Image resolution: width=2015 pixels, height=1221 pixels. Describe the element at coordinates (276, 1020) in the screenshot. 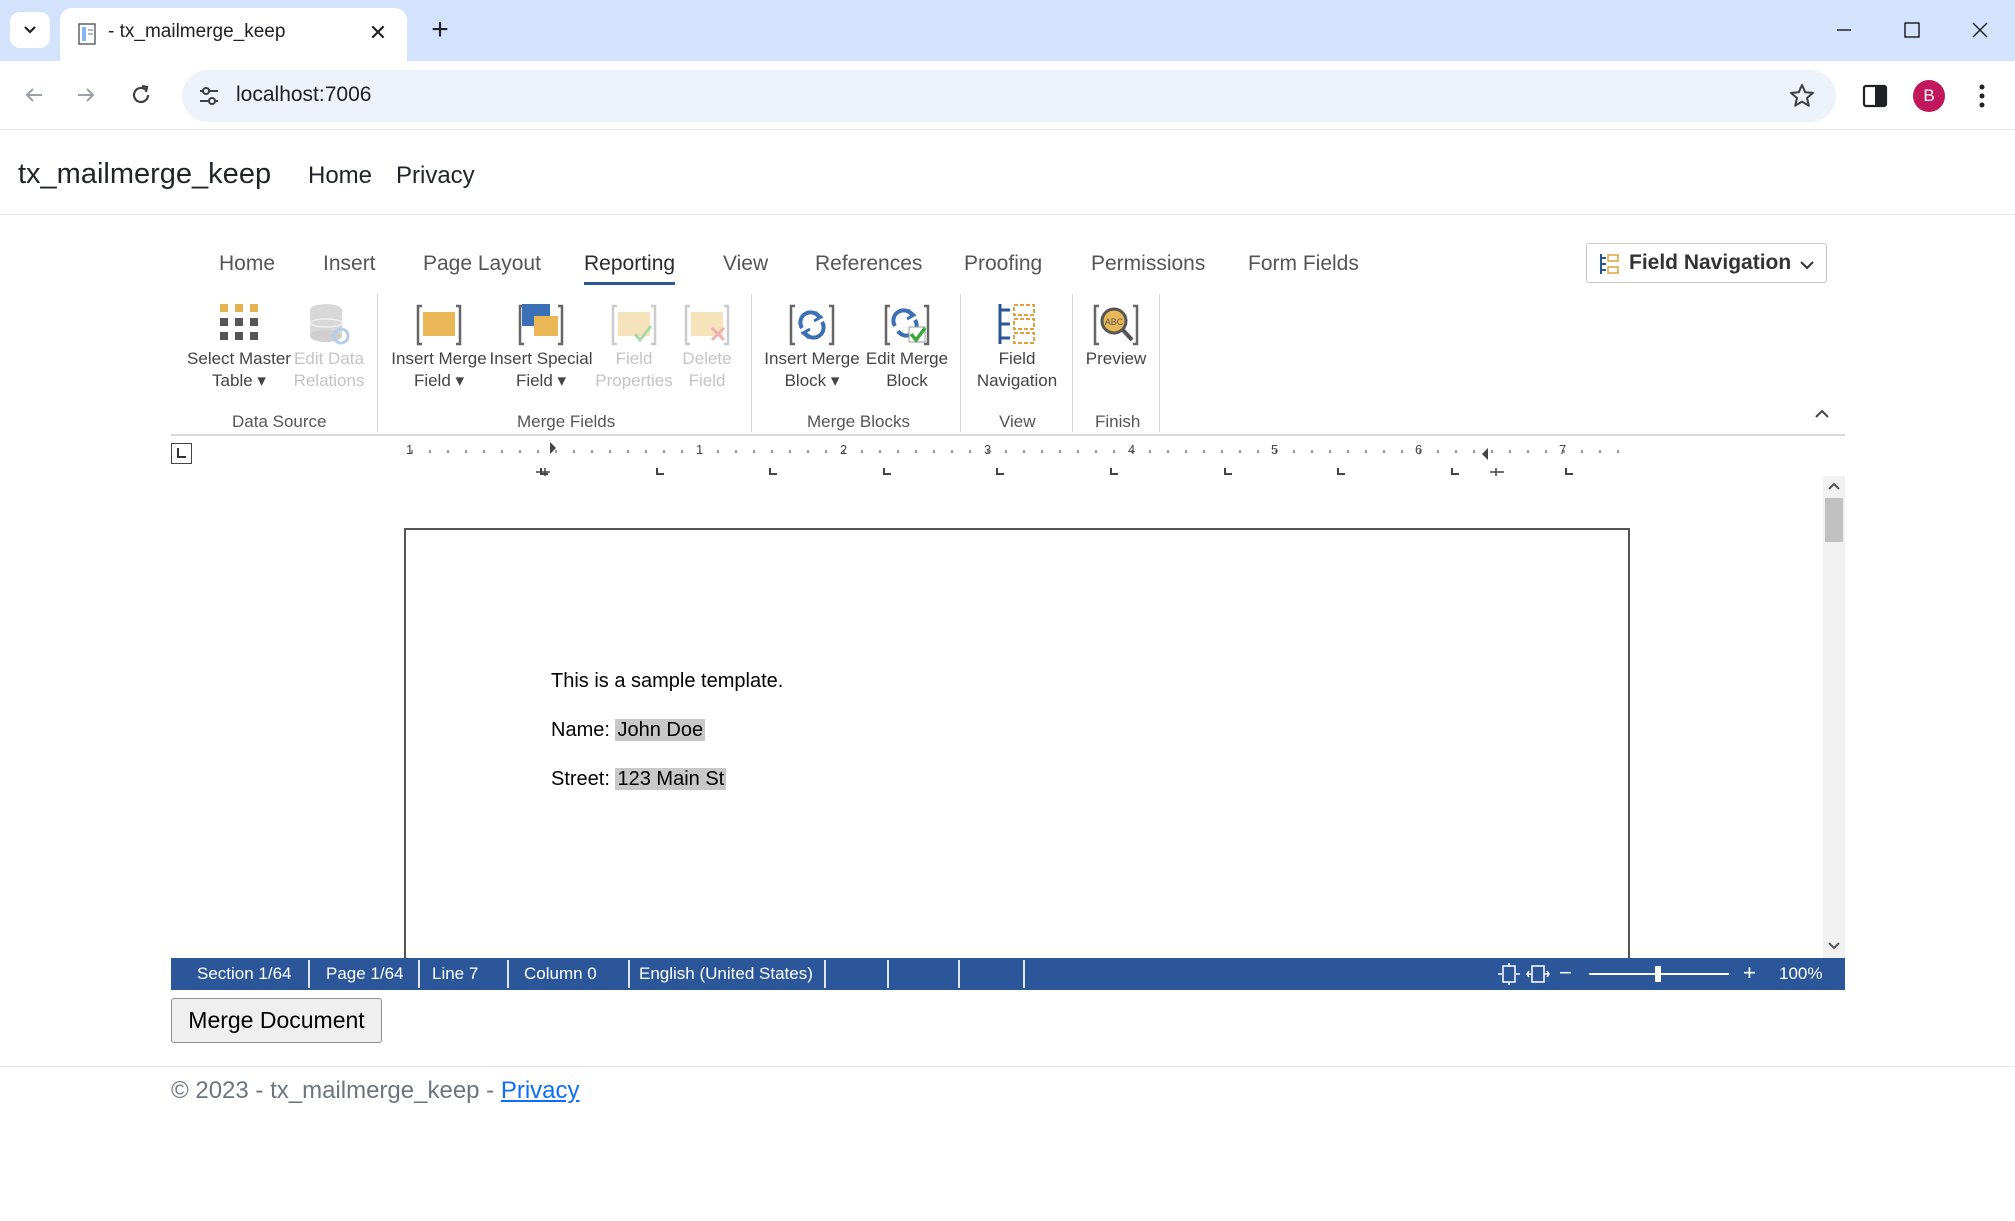

I see `merge-document-button: Merge Document` at that location.